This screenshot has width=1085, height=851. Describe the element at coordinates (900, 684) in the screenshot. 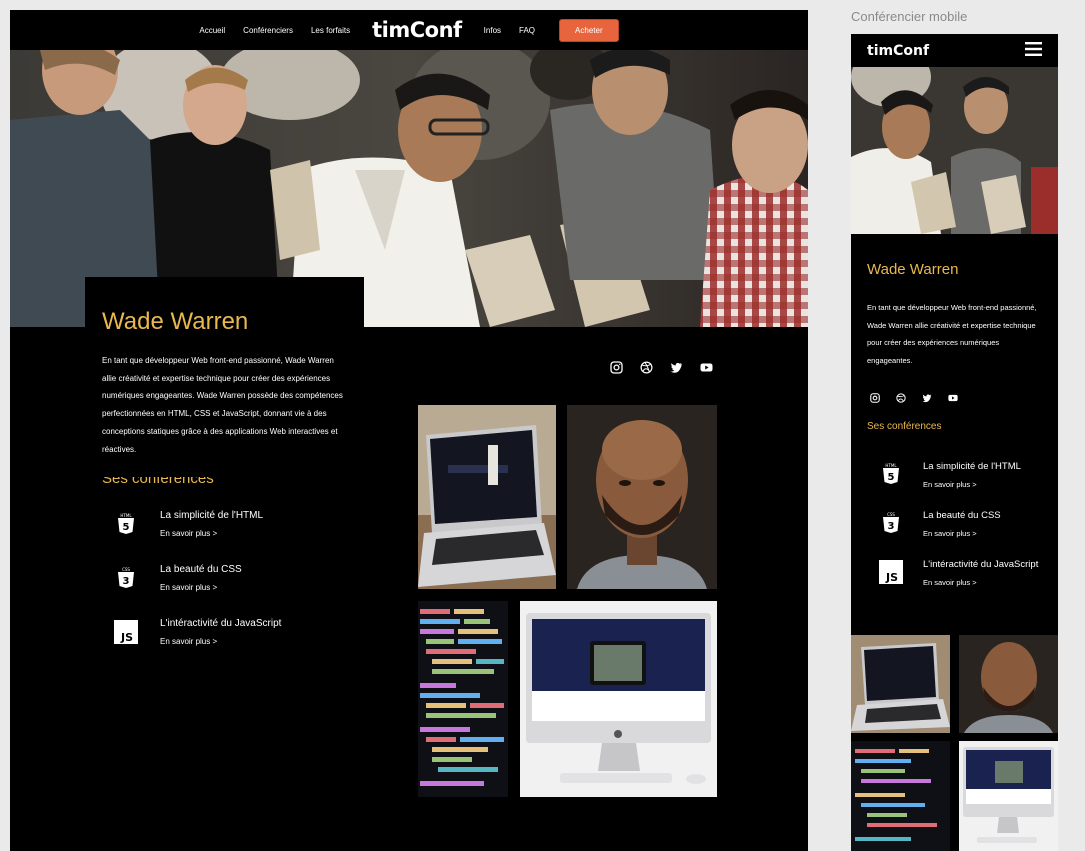

I see `mobile-laptop-photo` at that location.